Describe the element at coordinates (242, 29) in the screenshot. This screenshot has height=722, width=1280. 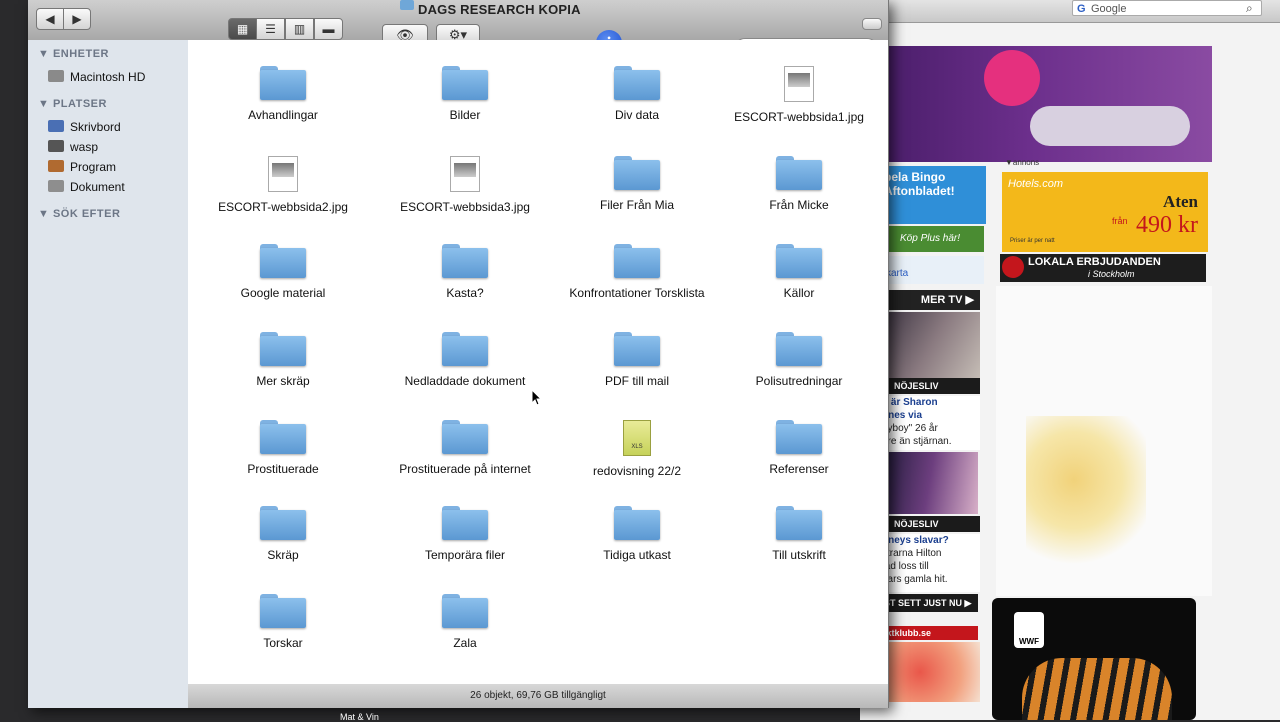
I see `icon-view-button: ▦` at that location.